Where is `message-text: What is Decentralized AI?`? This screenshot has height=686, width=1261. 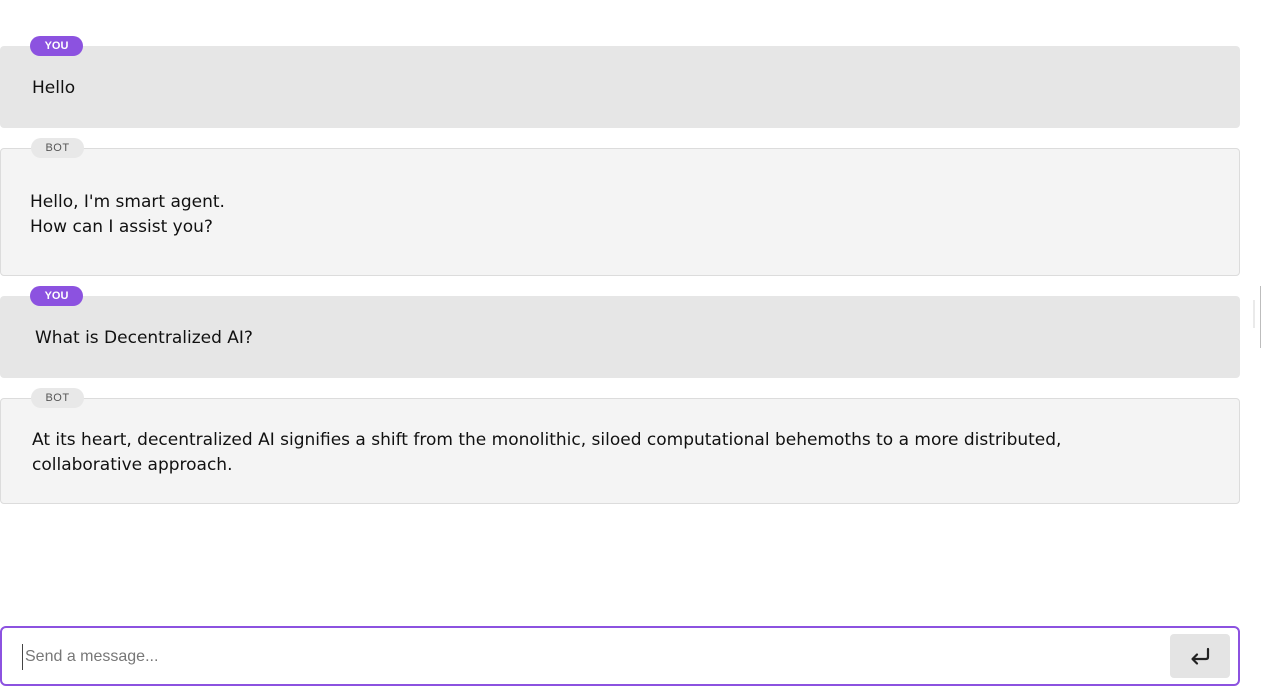 message-text: What is Decentralized AI? is located at coordinates (144, 338).